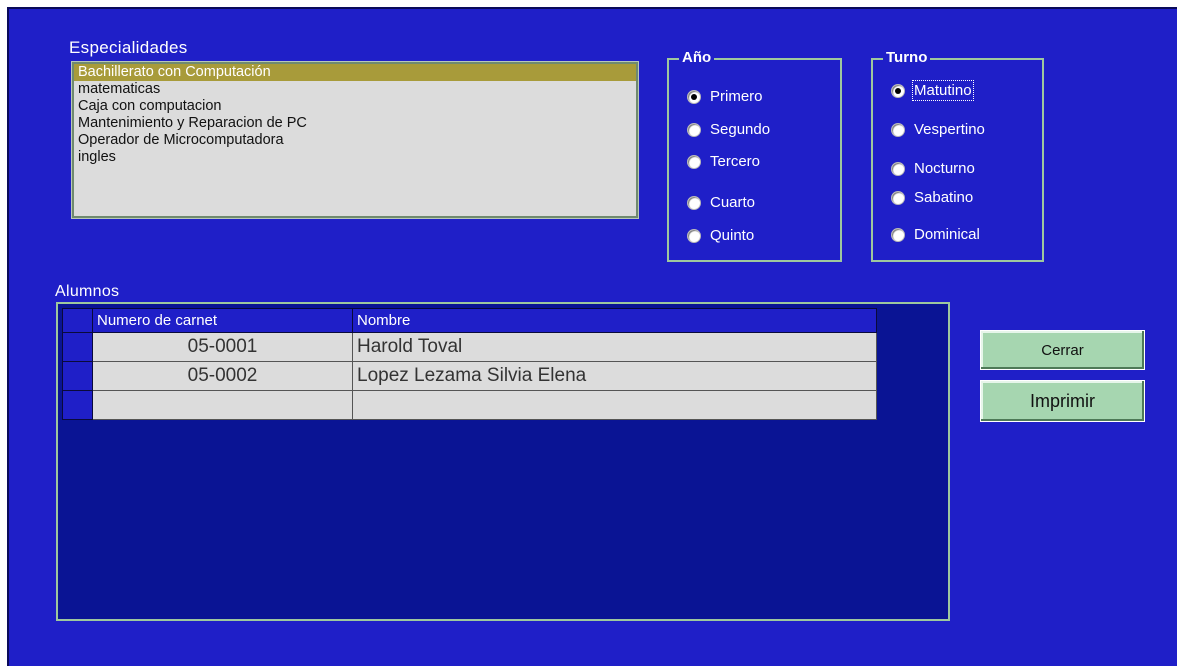  I want to click on table-row: 05-0002 Lopez Lezama Silvia Elena, so click(469, 376).